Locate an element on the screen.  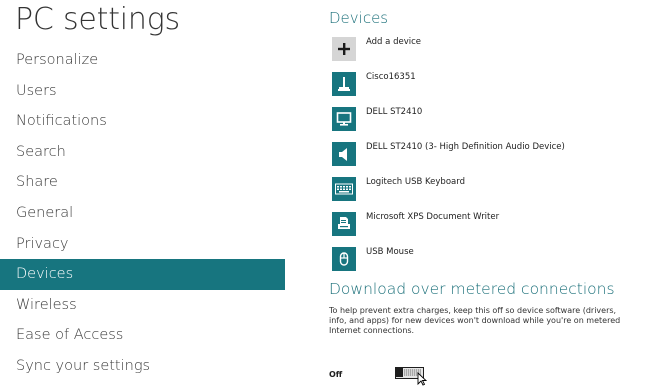
add-device-tile is located at coordinates (344, 49).